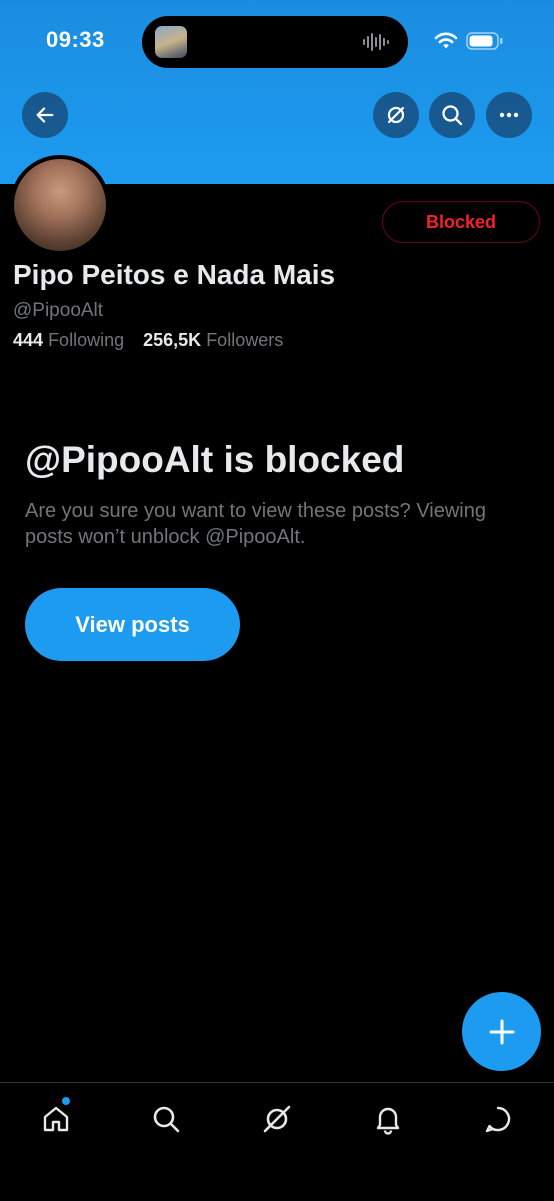 Image resolution: width=554 pixels, height=1201 pixels. I want to click on grok-button, so click(396, 115).